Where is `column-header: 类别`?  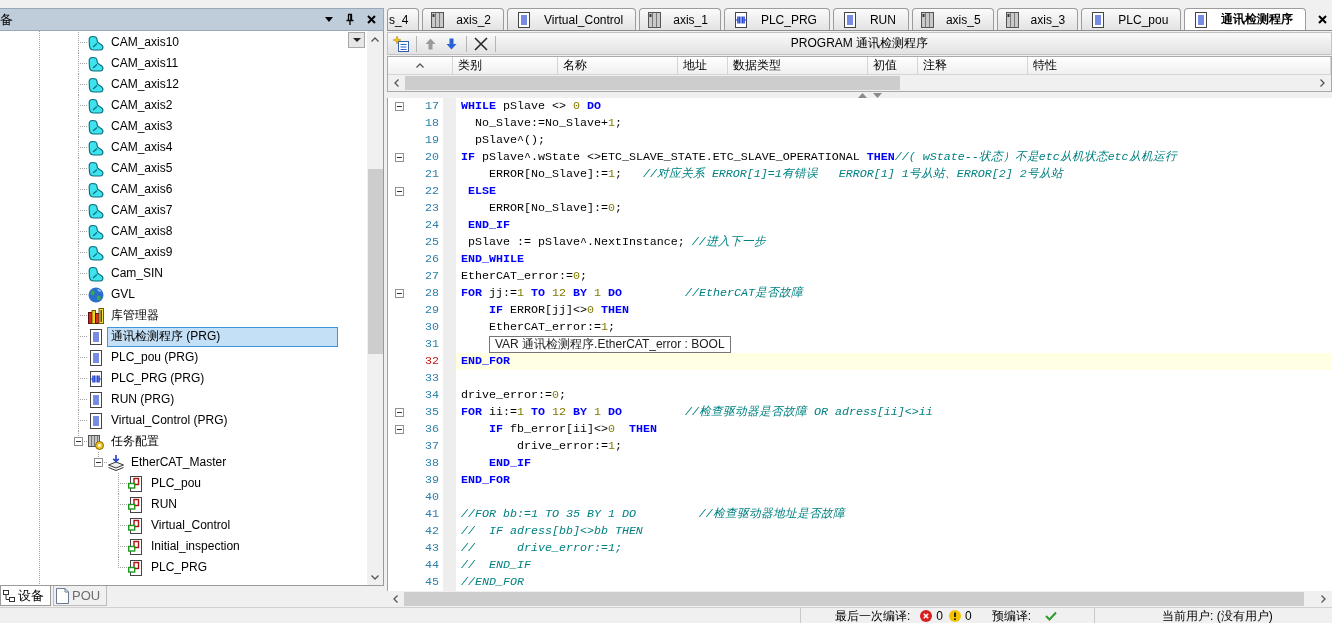 column-header: 类别 is located at coordinates (505, 65).